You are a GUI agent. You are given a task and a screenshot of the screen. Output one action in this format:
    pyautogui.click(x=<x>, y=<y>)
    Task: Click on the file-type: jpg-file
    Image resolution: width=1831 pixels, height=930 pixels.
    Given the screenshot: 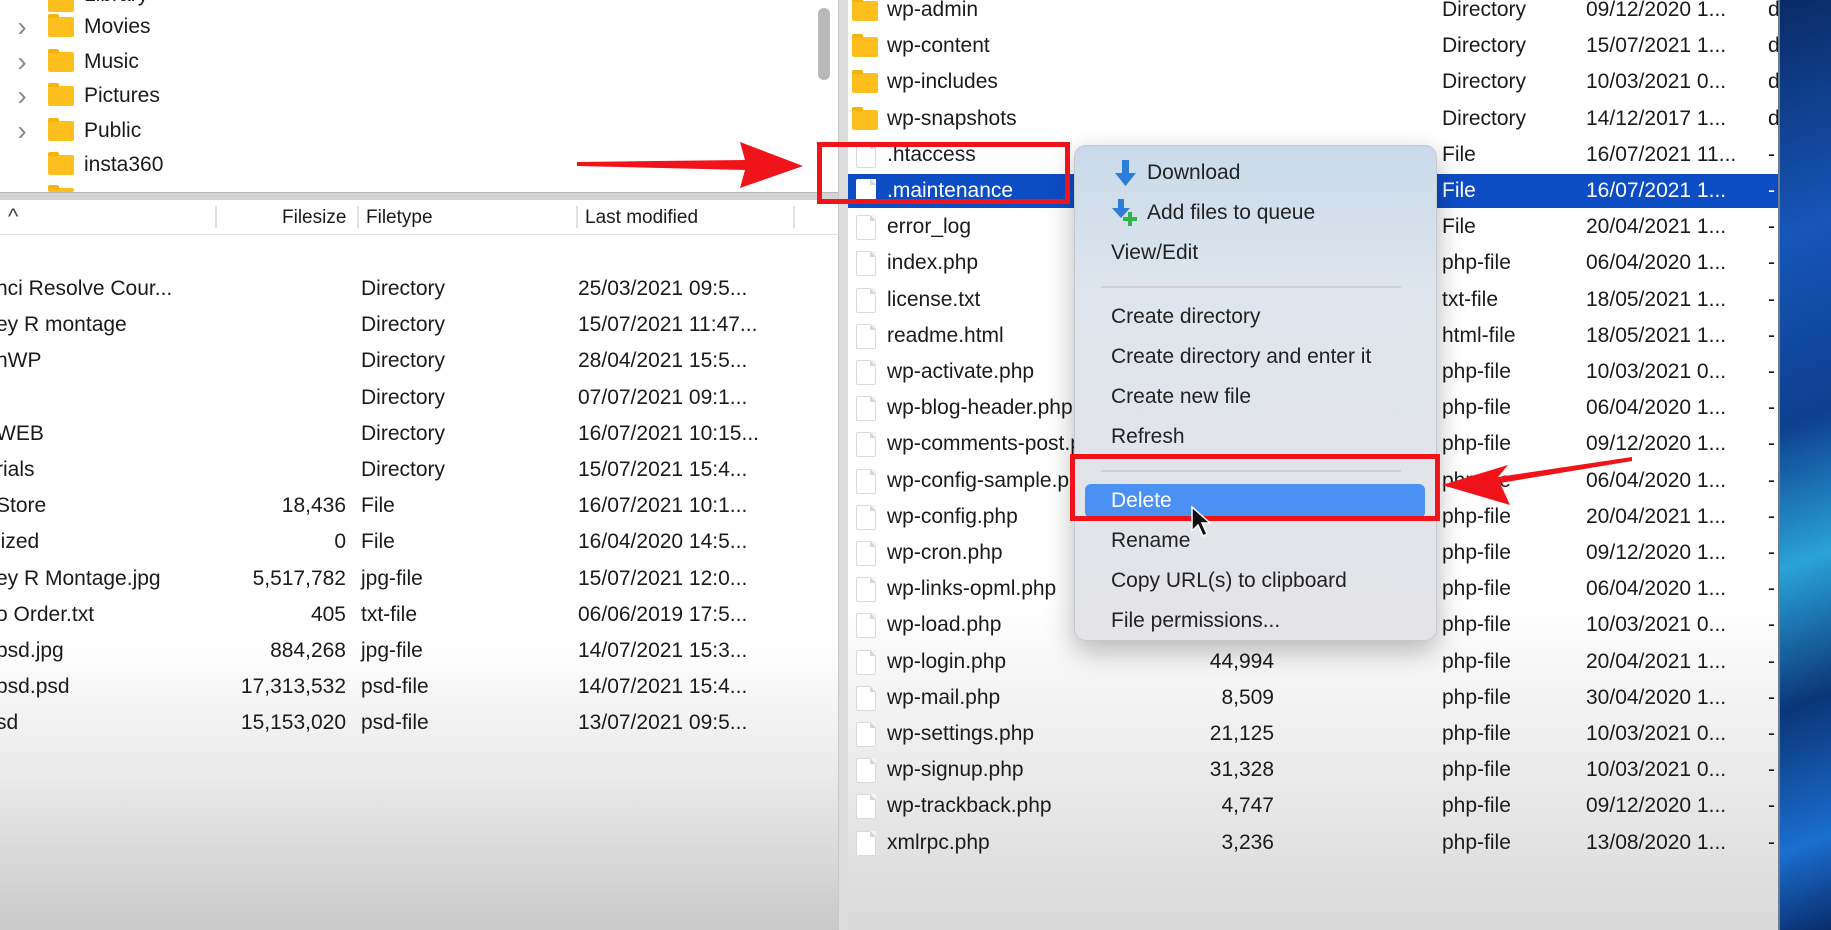 What is the action you would take?
    pyautogui.click(x=392, y=650)
    